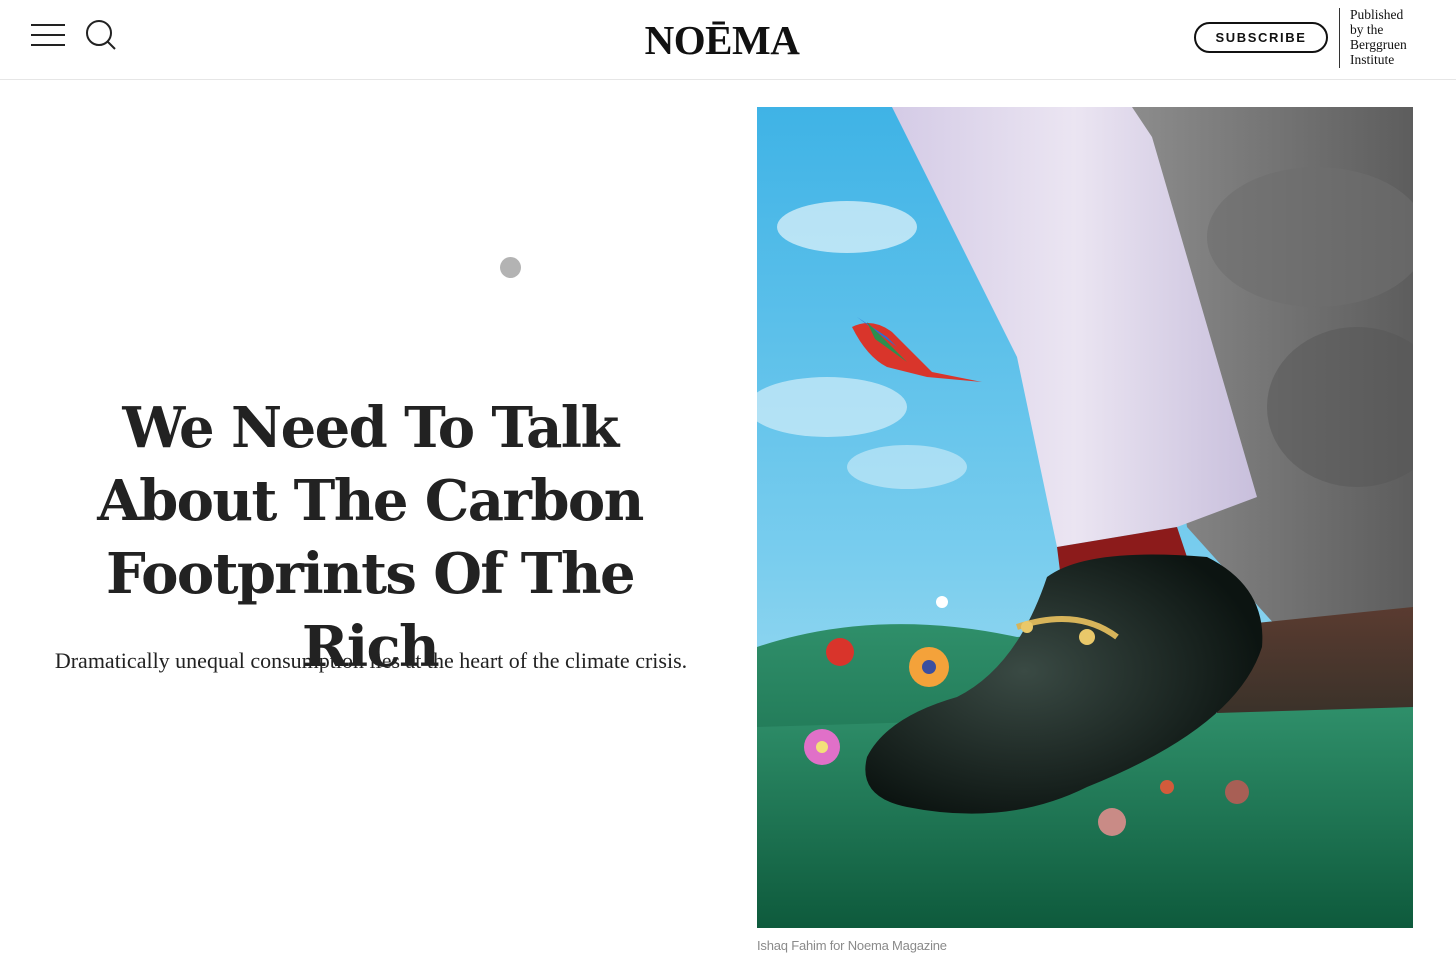 This screenshot has width=1456, height=958. I want to click on loading-indicator, so click(510, 267).